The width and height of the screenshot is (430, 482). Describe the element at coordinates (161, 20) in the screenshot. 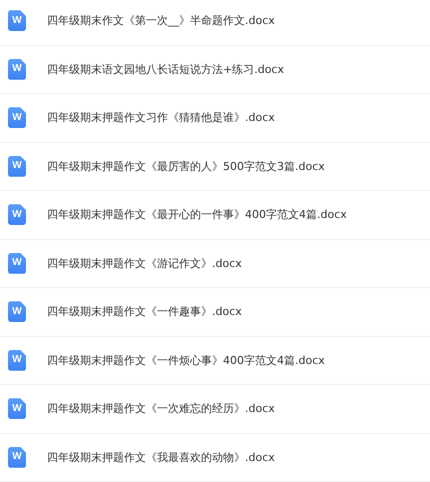

I see `file-name: 四年级期末作文《第一次__》半命题作文.docx` at that location.